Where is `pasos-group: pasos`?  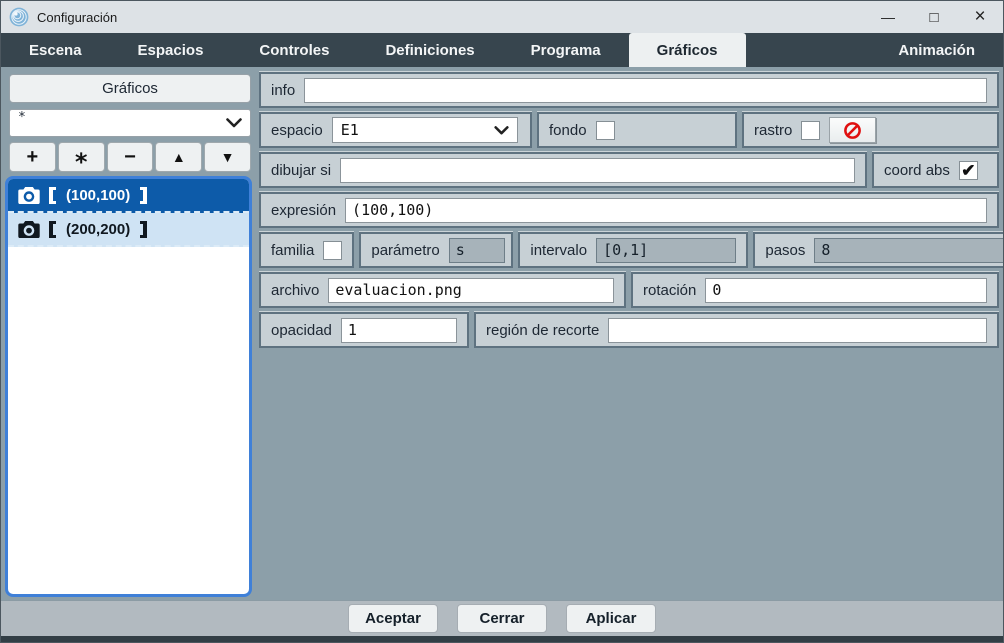
pasos-group: pasos is located at coordinates (878, 250).